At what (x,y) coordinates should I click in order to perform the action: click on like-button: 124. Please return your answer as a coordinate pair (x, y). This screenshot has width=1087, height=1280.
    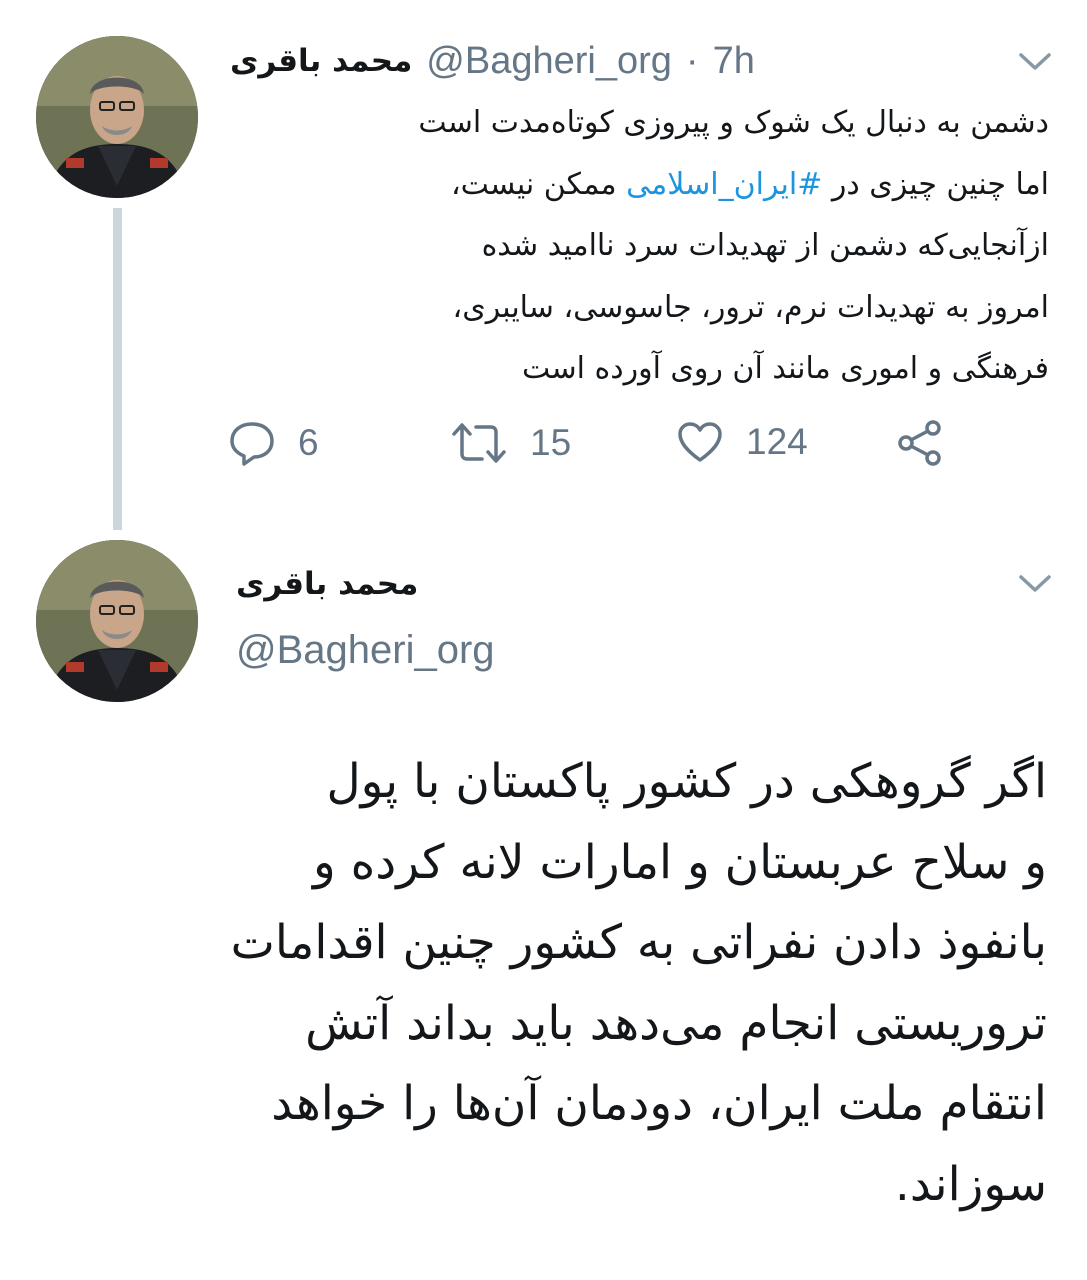
    Looking at the image, I should click on (742, 442).